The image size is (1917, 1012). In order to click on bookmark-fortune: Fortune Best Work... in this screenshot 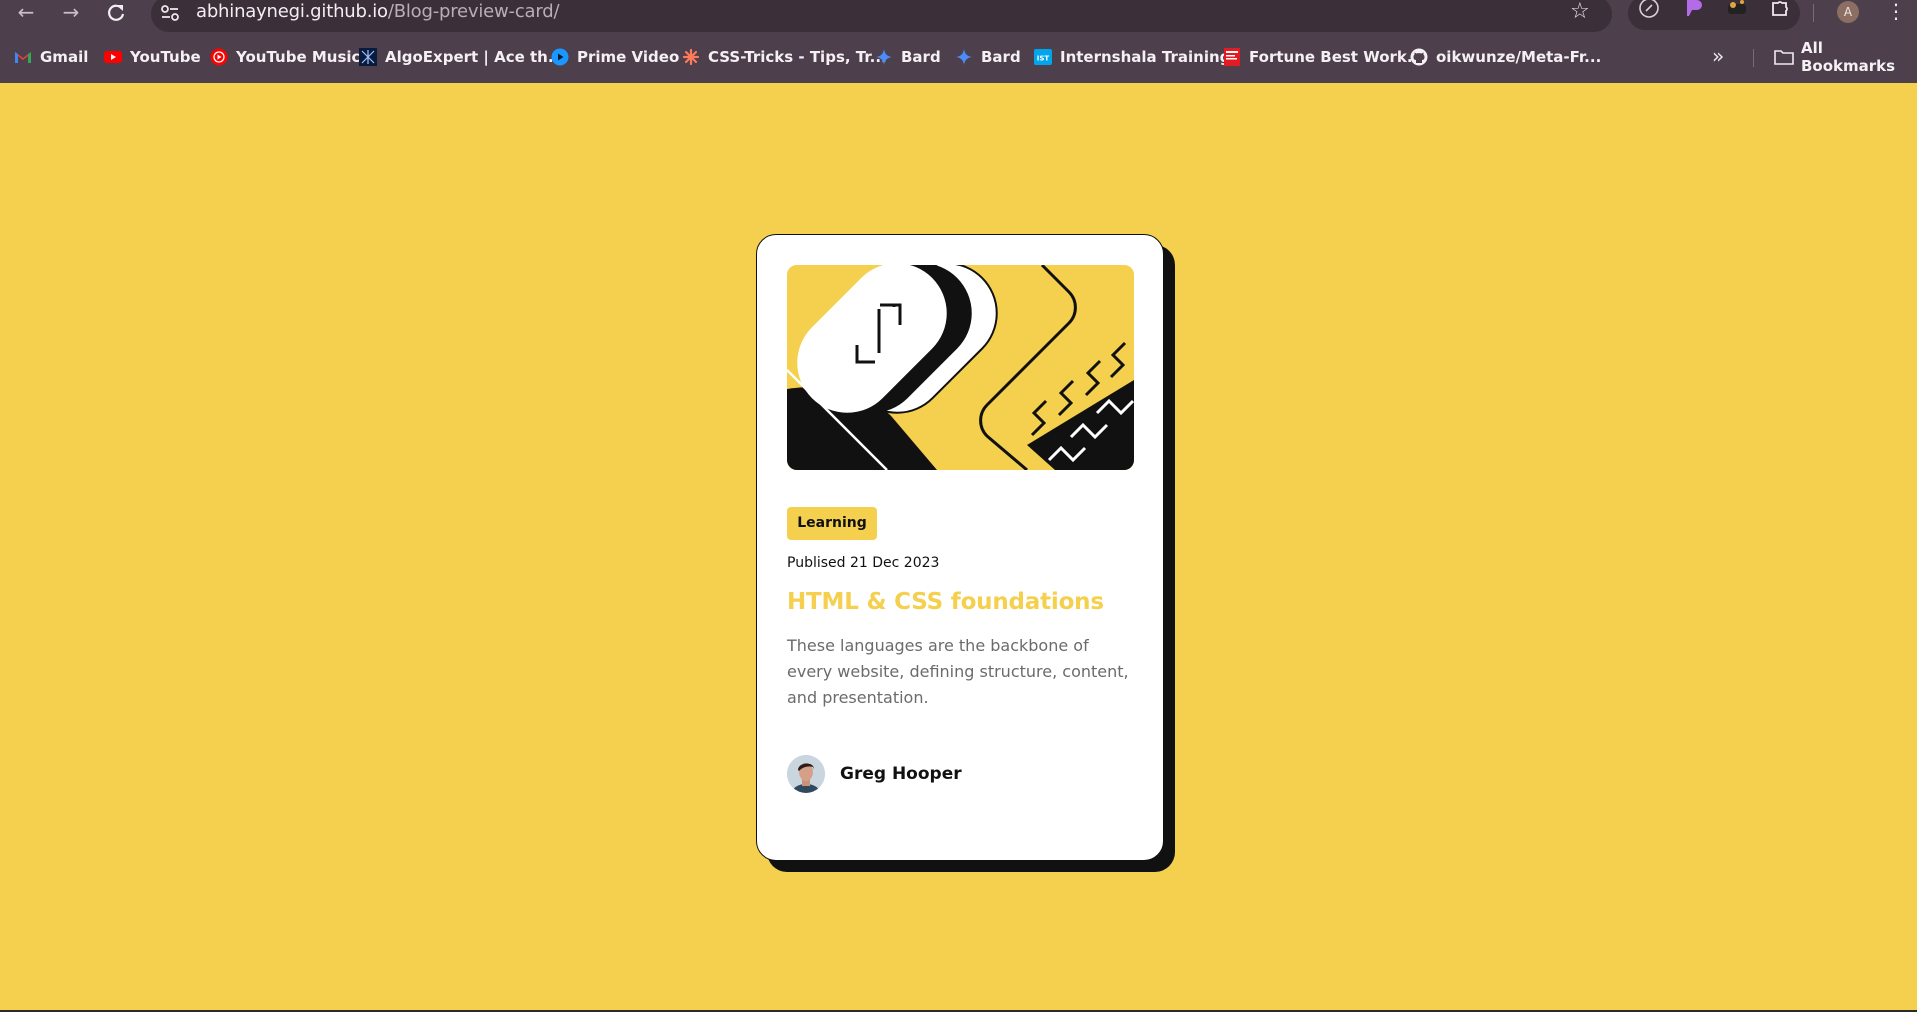, I will do `click(1323, 57)`.